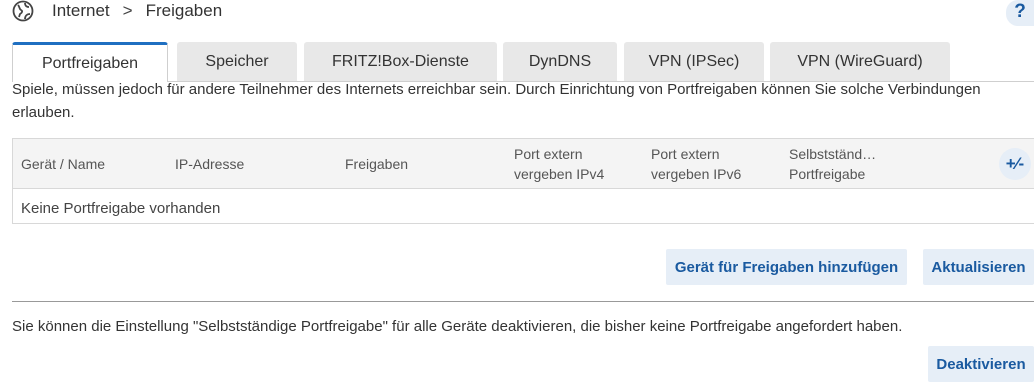 The width and height of the screenshot is (1034, 383). Describe the element at coordinates (63, 164) in the screenshot. I see `column-header-device: Gerät / Name` at that location.